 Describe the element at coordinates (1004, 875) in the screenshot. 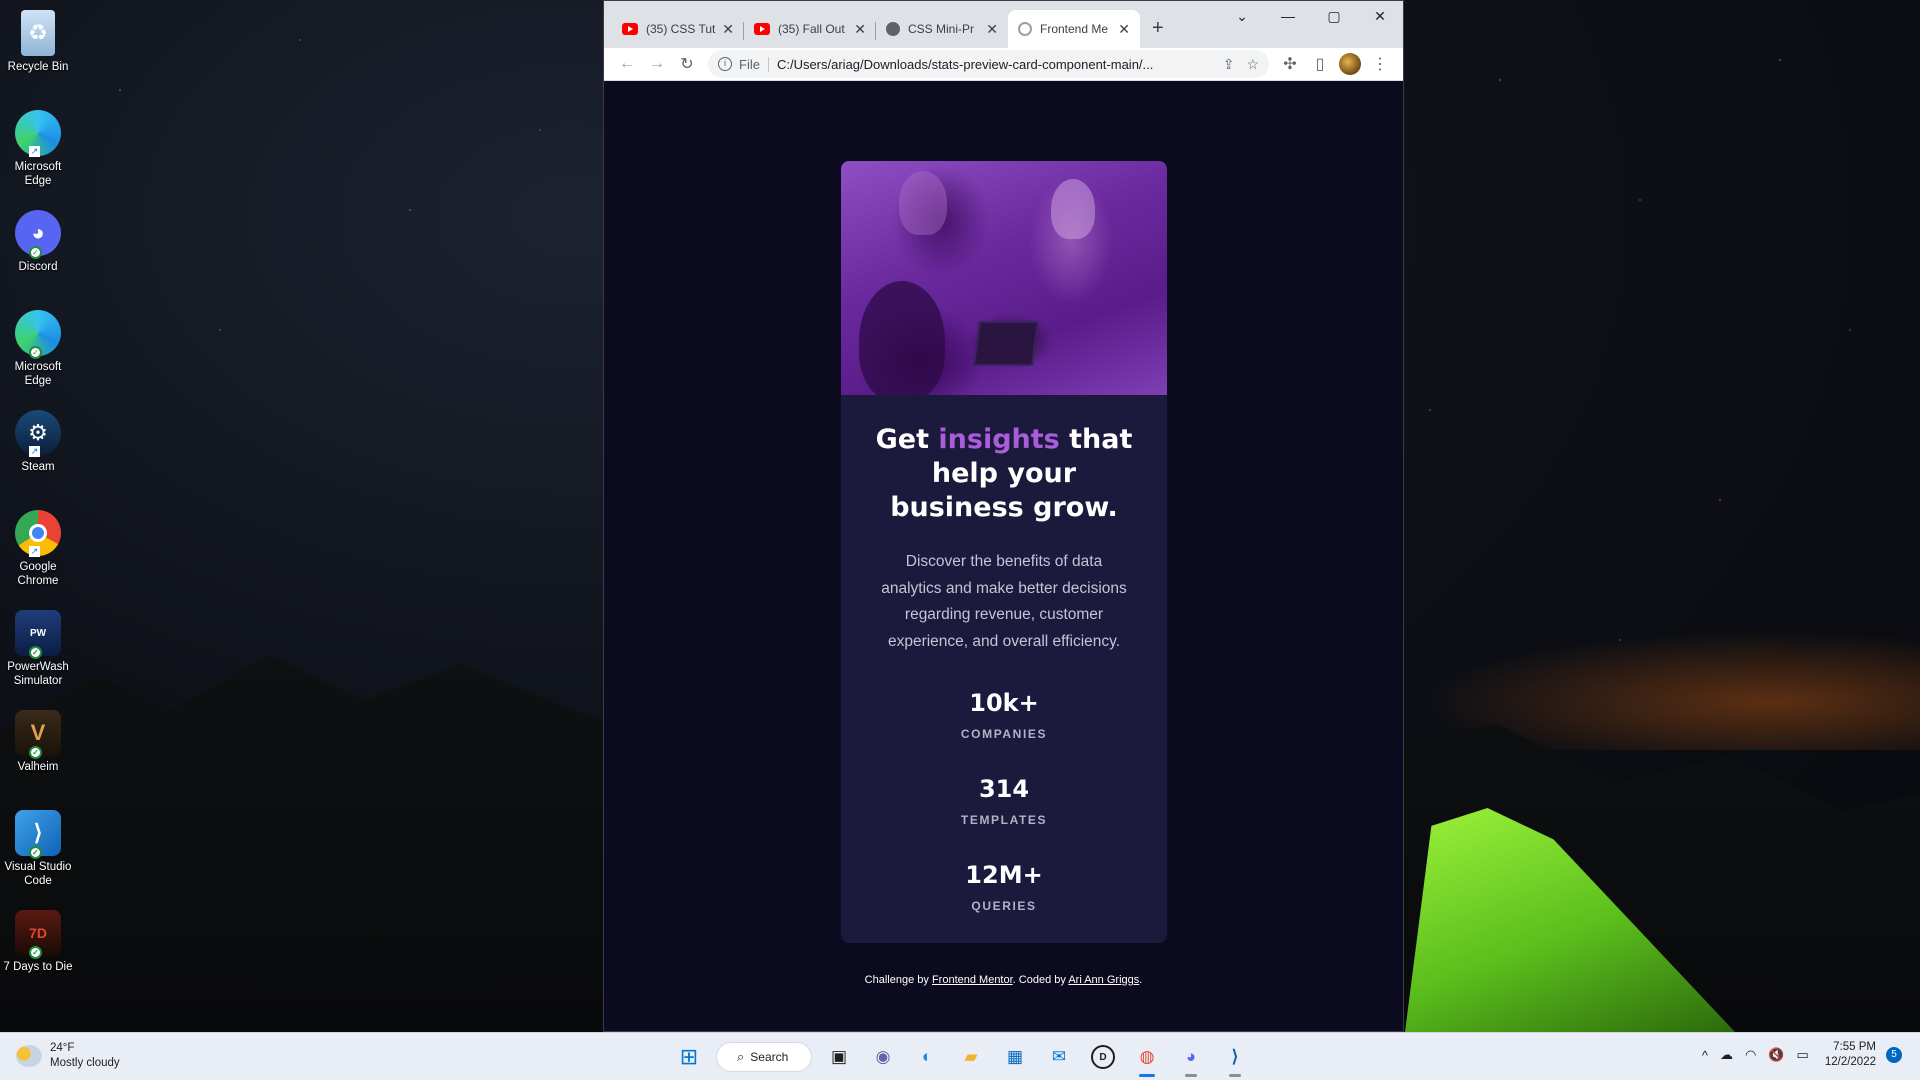

I see `stat-value: 12M+` at that location.